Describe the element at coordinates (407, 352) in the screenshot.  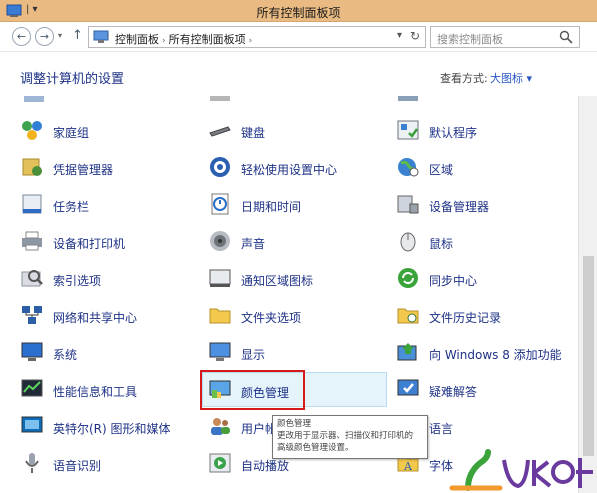
I see `add-features-icon` at that location.